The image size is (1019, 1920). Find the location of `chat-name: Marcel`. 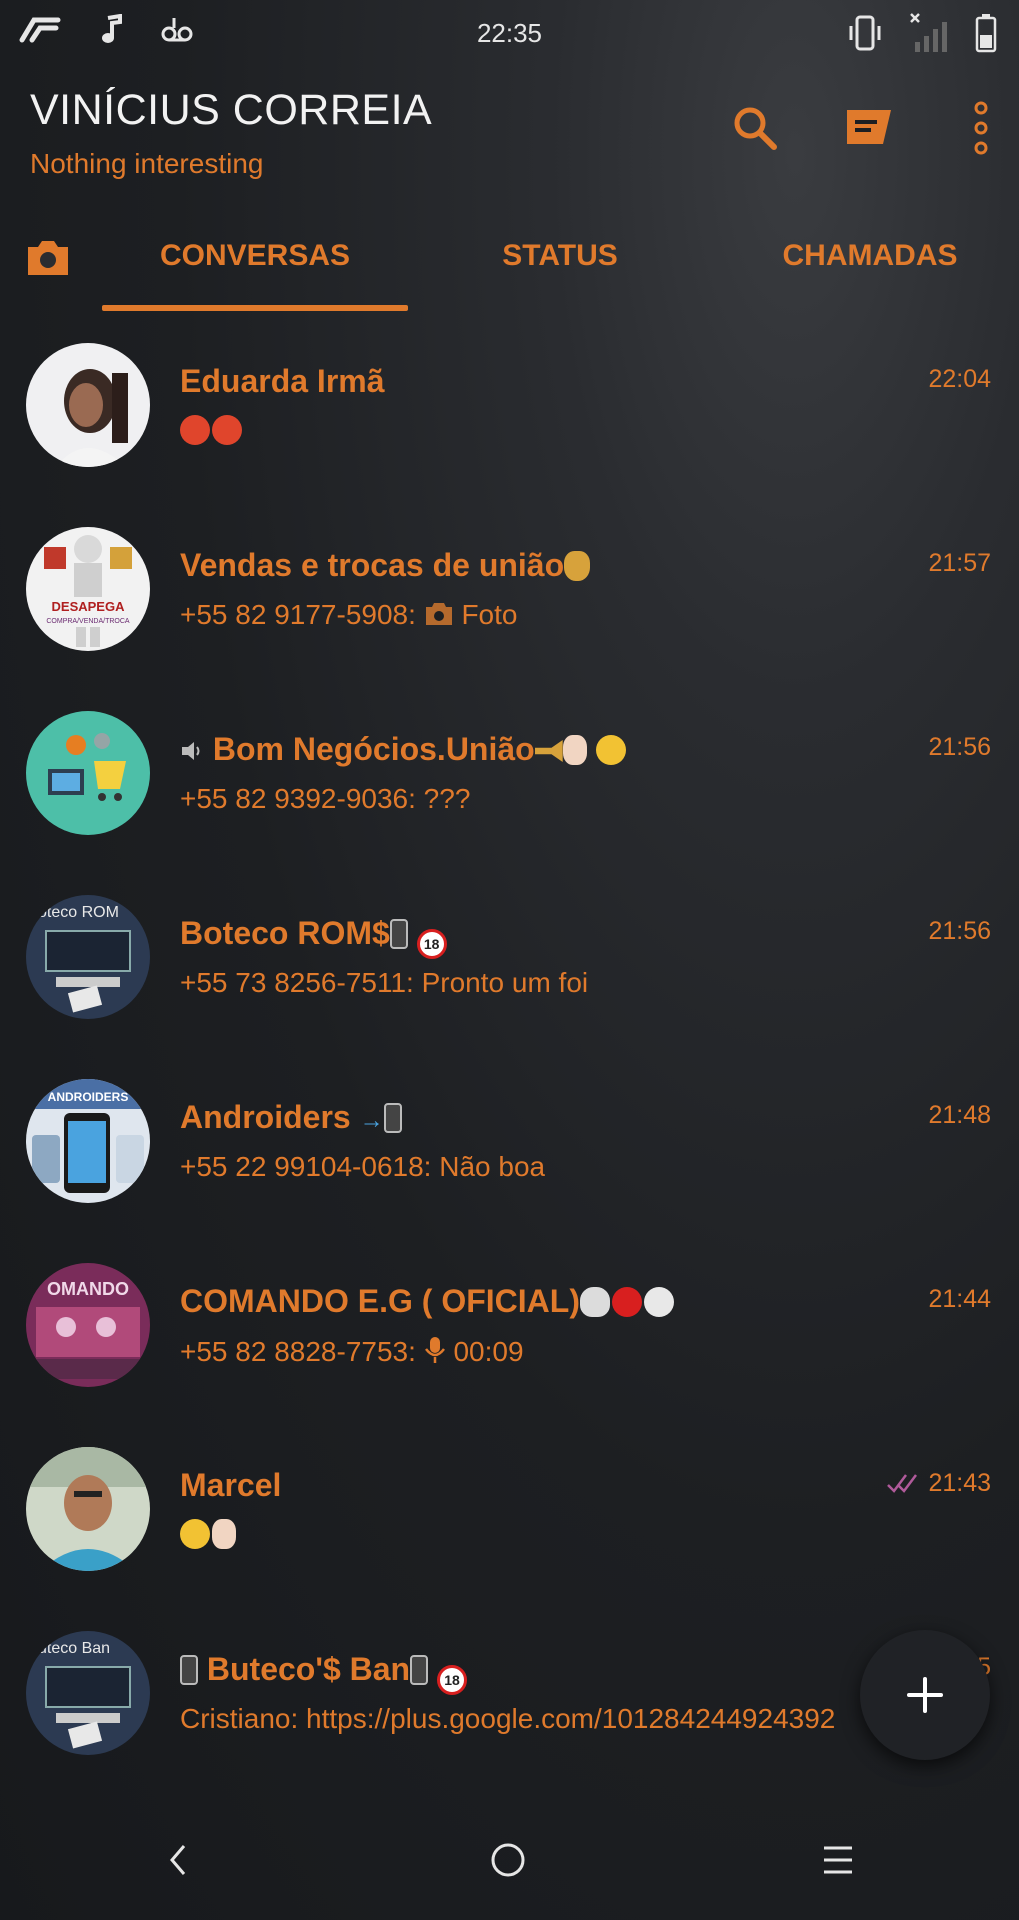

chat-name: Marcel is located at coordinates (231, 1485).